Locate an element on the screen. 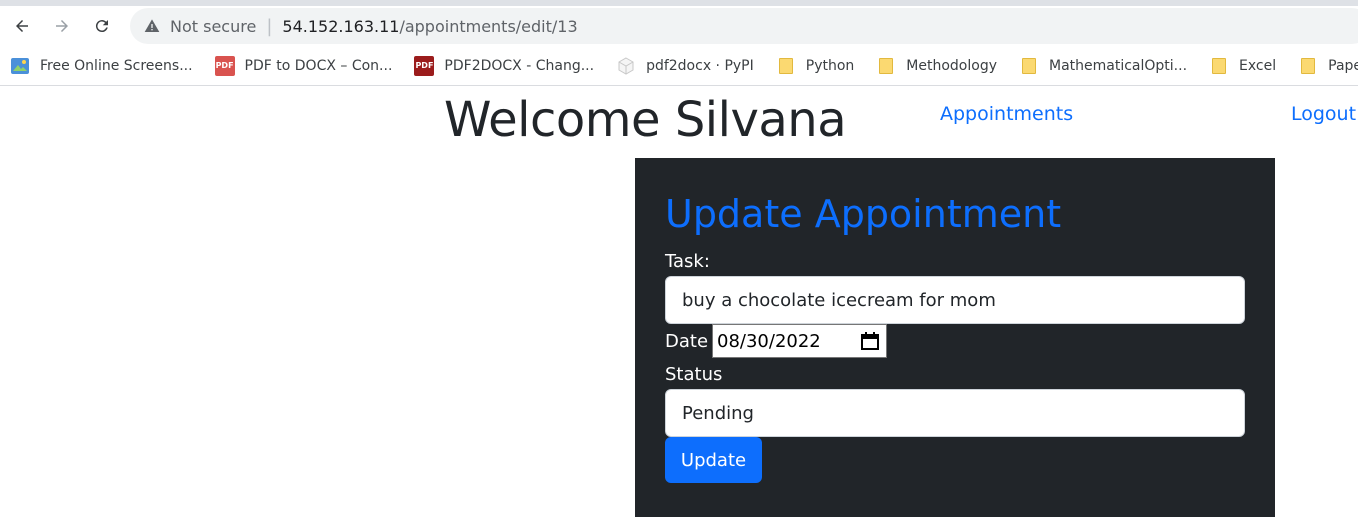 Image resolution: width=1358 pixels, height=517 pixels. arrow-right-icon is located at coordinates (62, 26).